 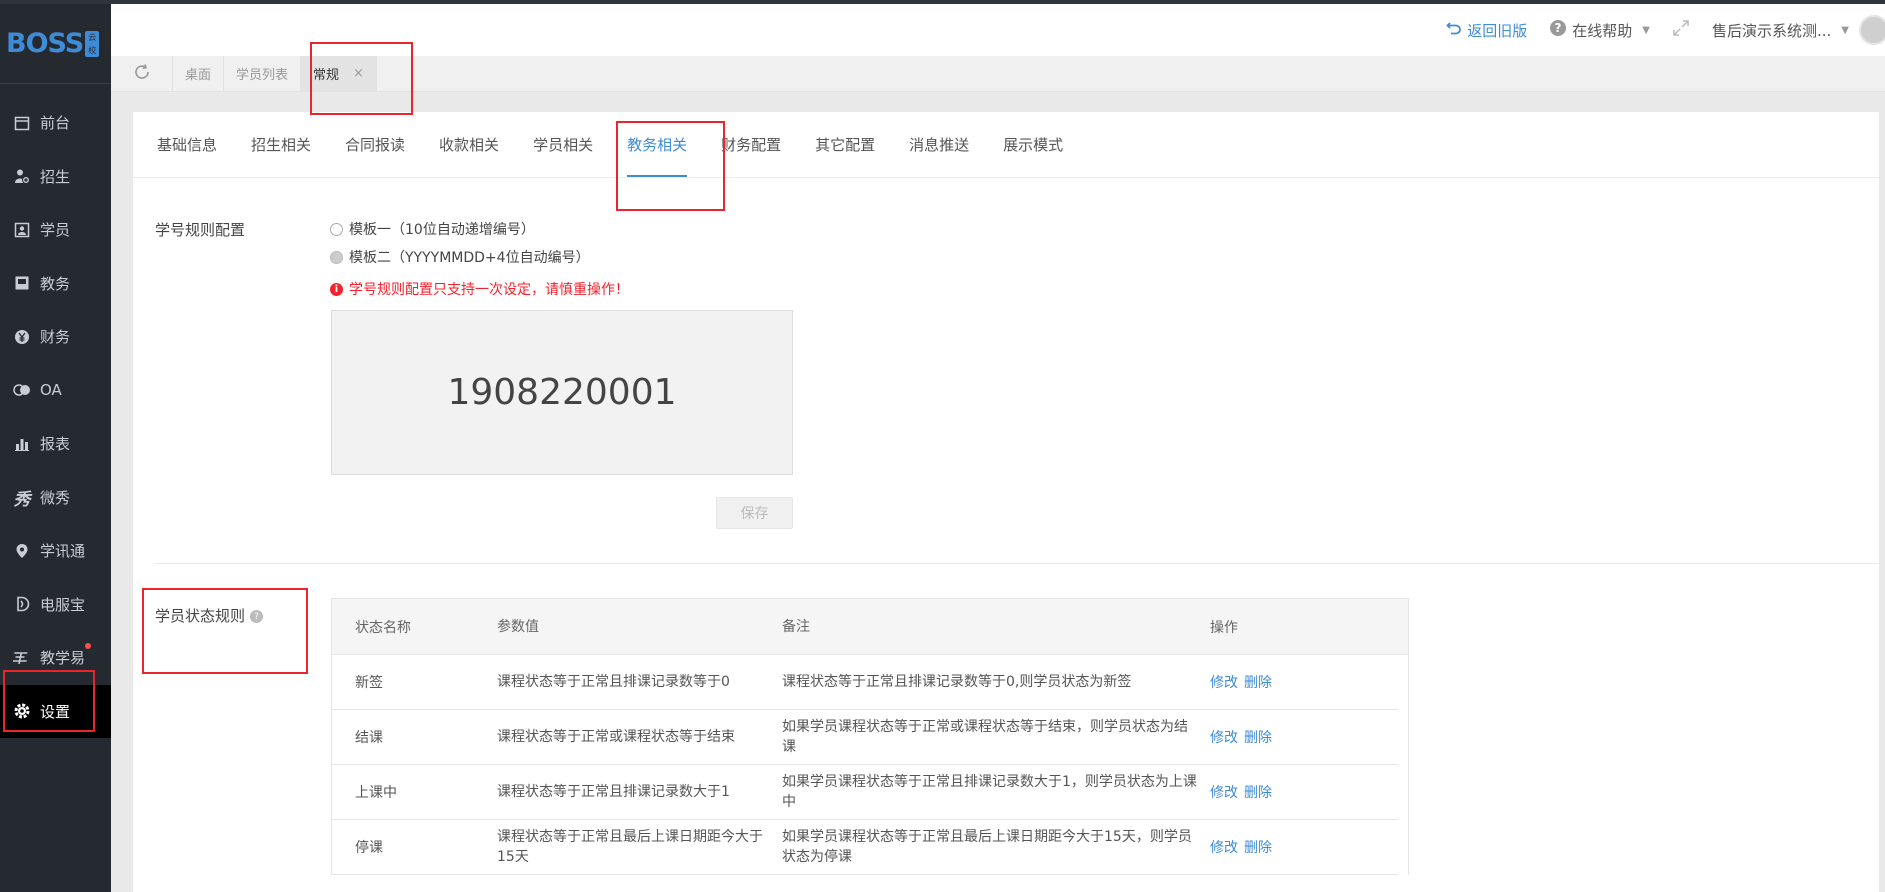 I want to click on tab-general: 常规 ×, so click(x=339, y=73).